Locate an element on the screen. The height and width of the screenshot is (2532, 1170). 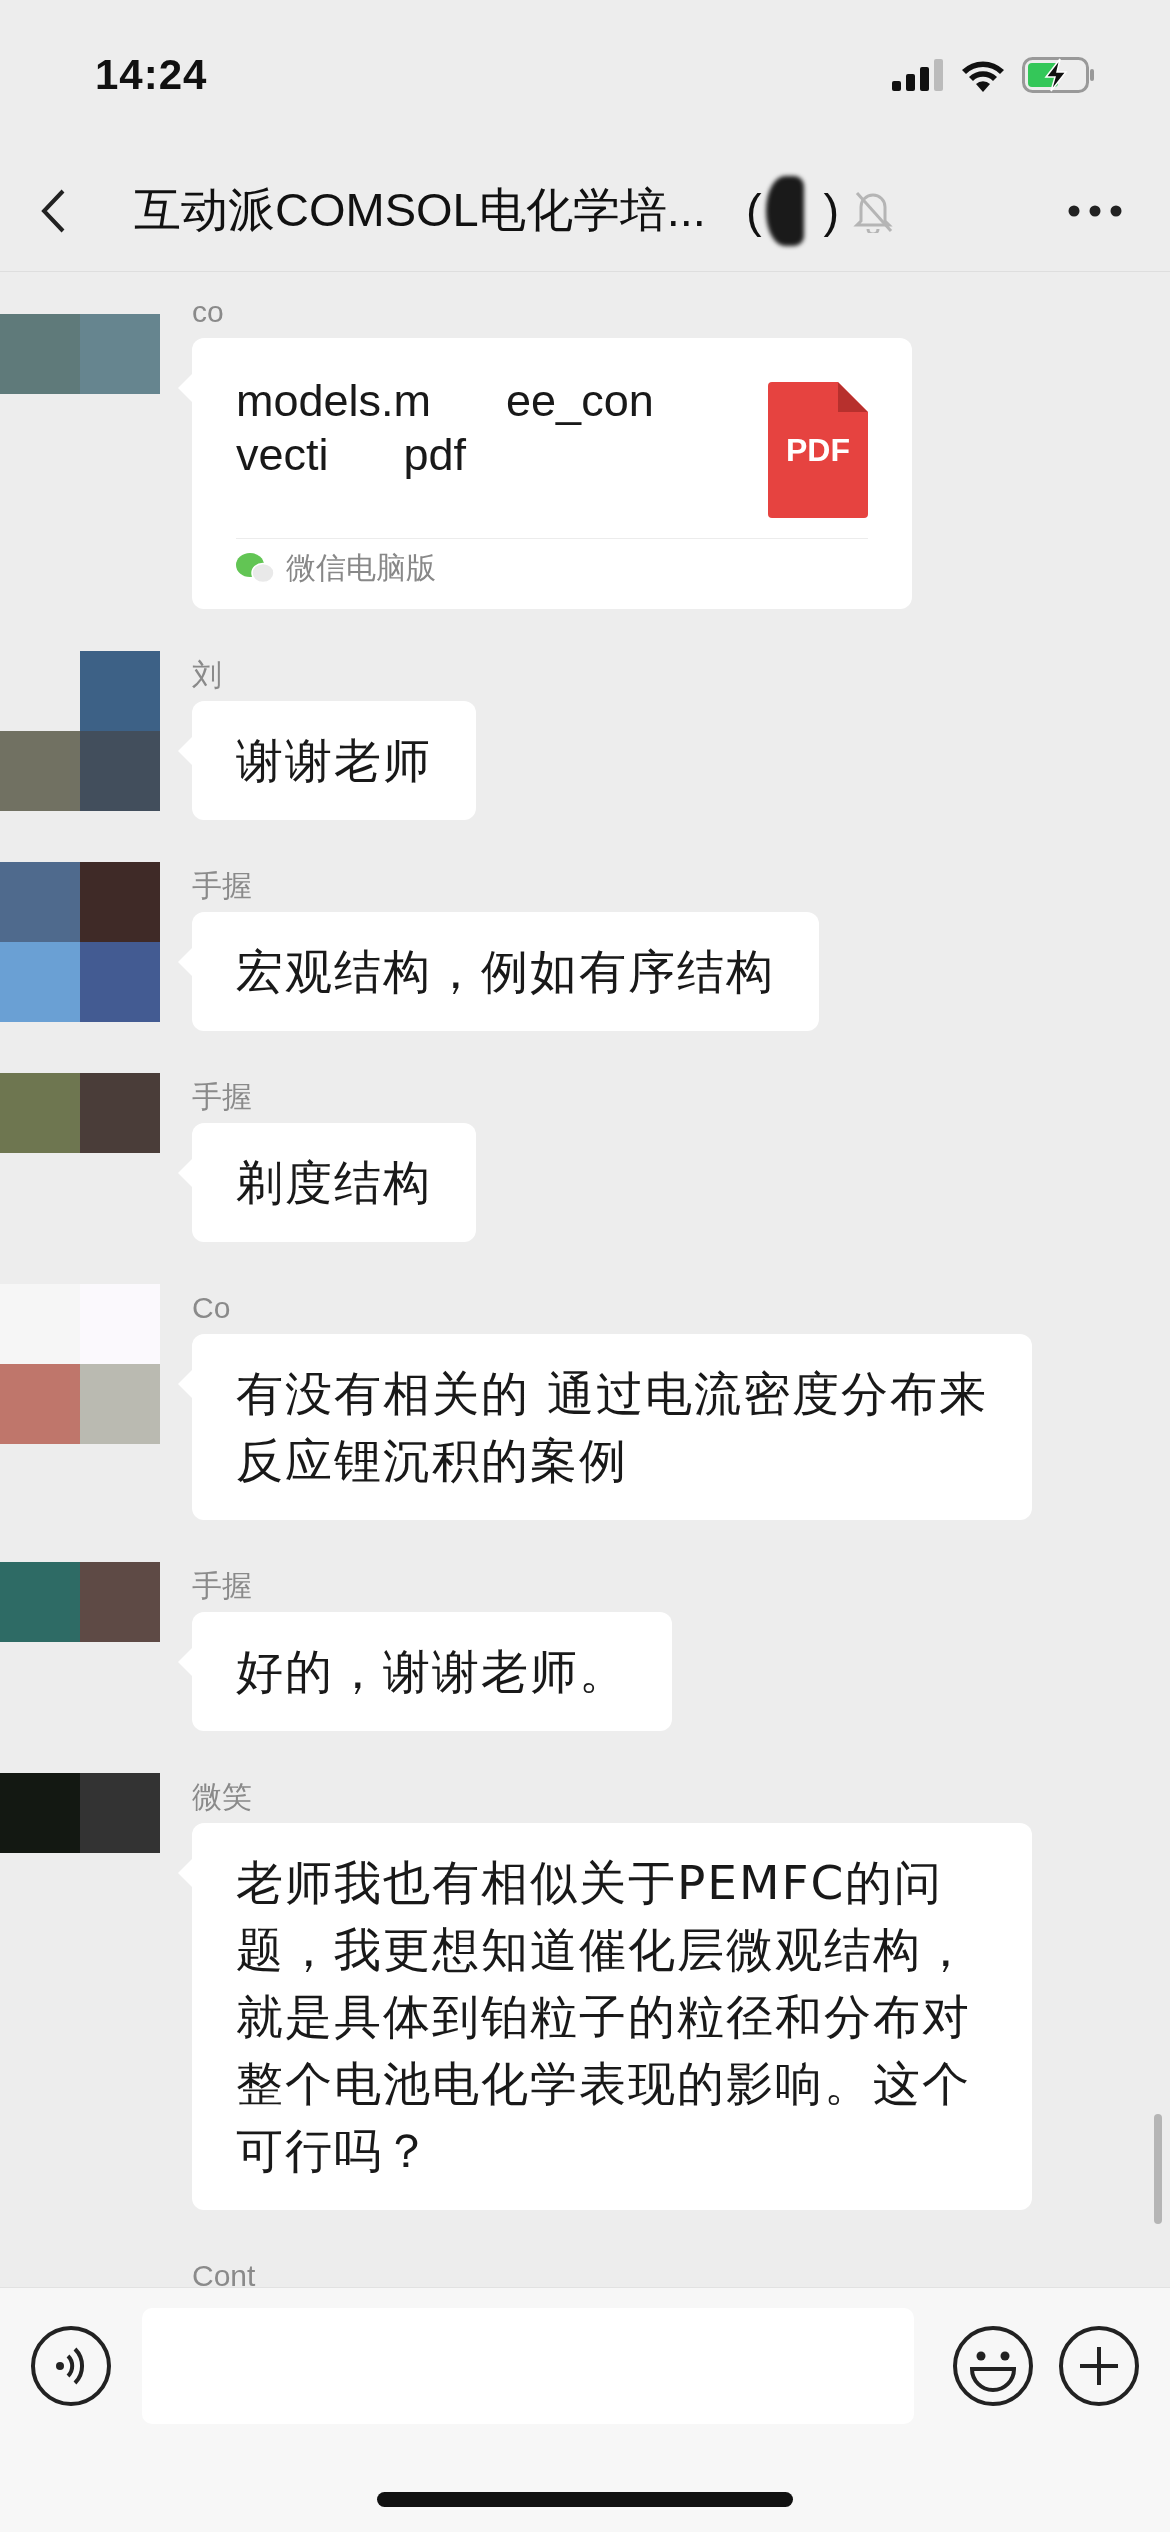
back-icon is located at coordinates (53, 210).